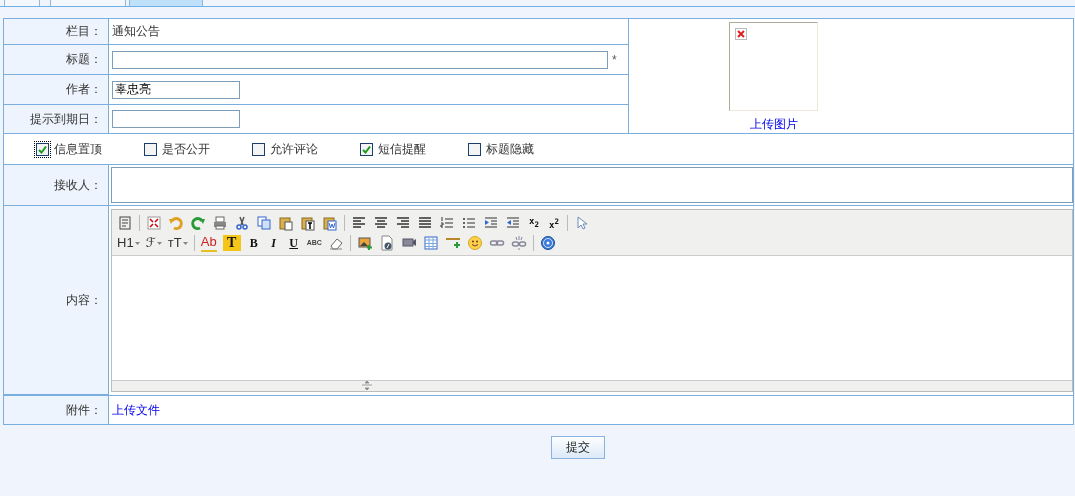 The image size is (1075, 496). What do you see at coordinates (56, 185) in the screenshot?
I see `field-label: 接收人：` at bounding box center [56, 185].